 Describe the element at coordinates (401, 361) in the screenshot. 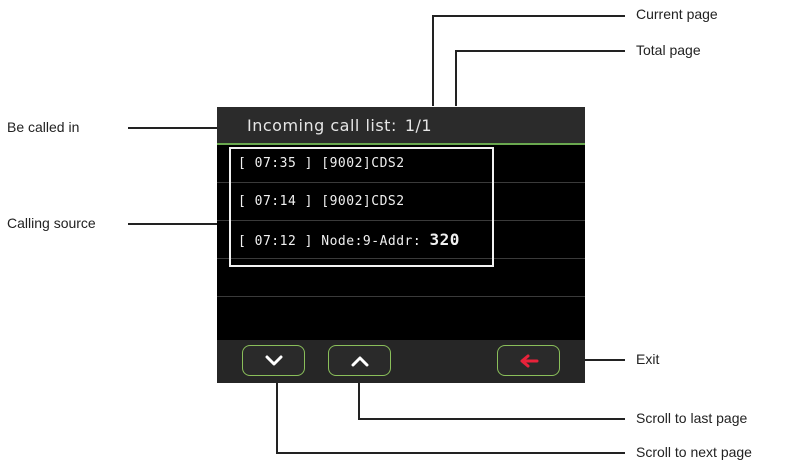

I see `bottom-toolbar` at that location.